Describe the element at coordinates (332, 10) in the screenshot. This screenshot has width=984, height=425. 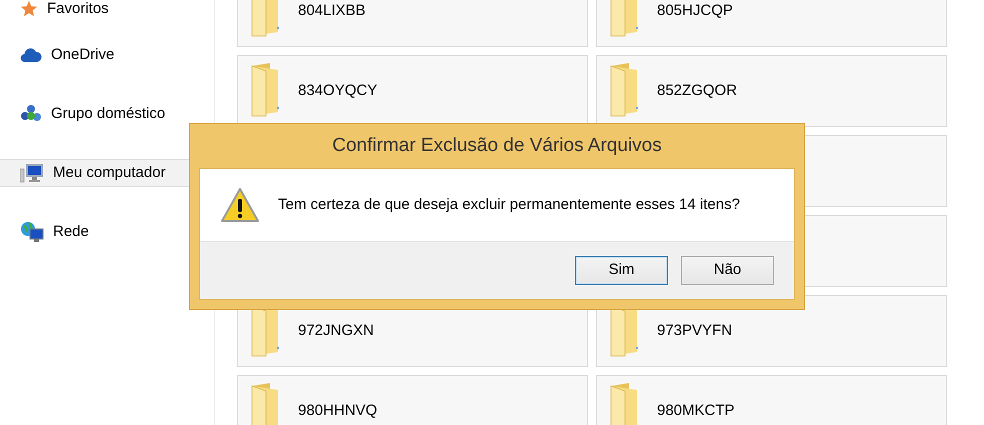
I see `folder-name: 804LIXBB` at that location.